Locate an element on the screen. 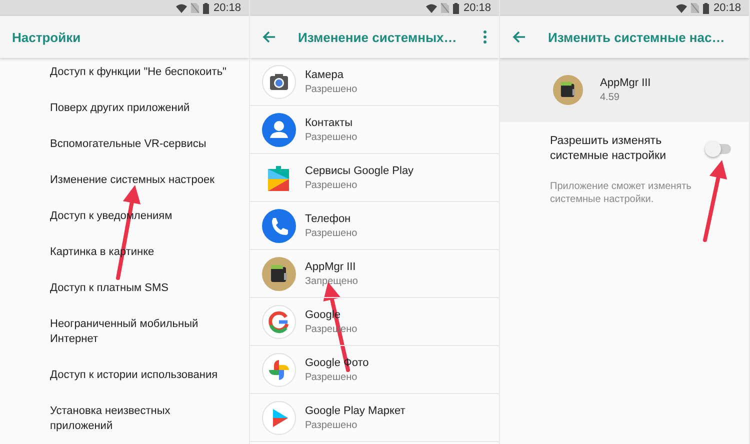 This screenshot has height=444, width=750. app-name: Сервисы Google Play is located at coordinates (359, 171).